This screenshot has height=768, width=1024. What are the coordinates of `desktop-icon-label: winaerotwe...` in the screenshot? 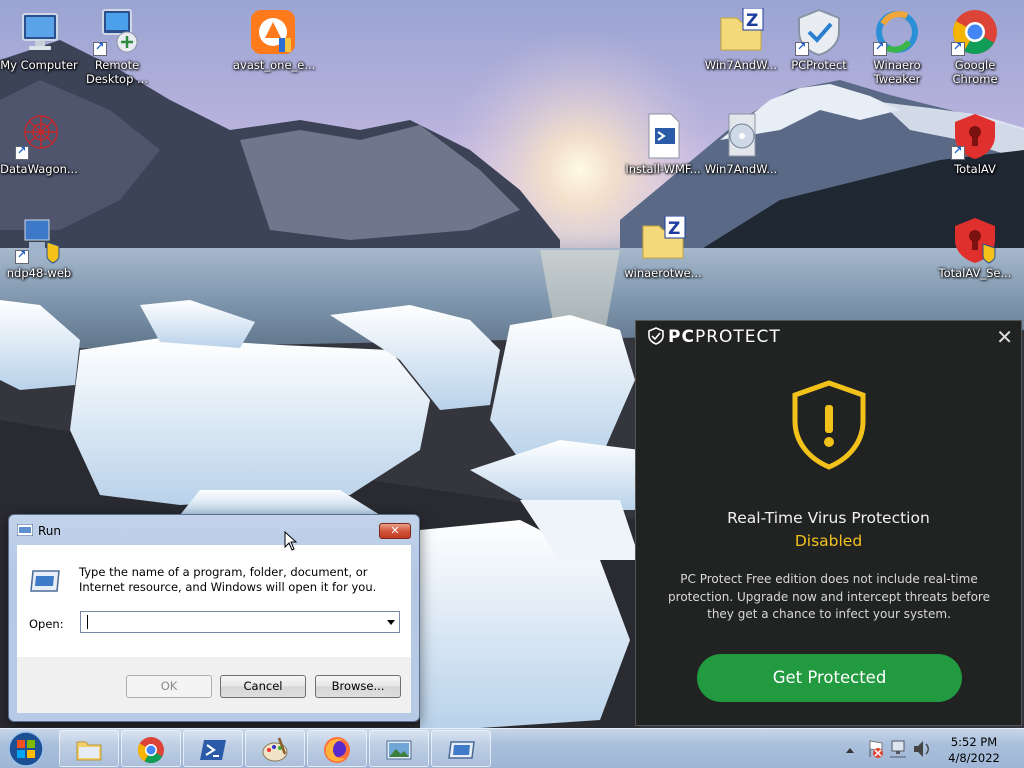 It's located at (663, 273).